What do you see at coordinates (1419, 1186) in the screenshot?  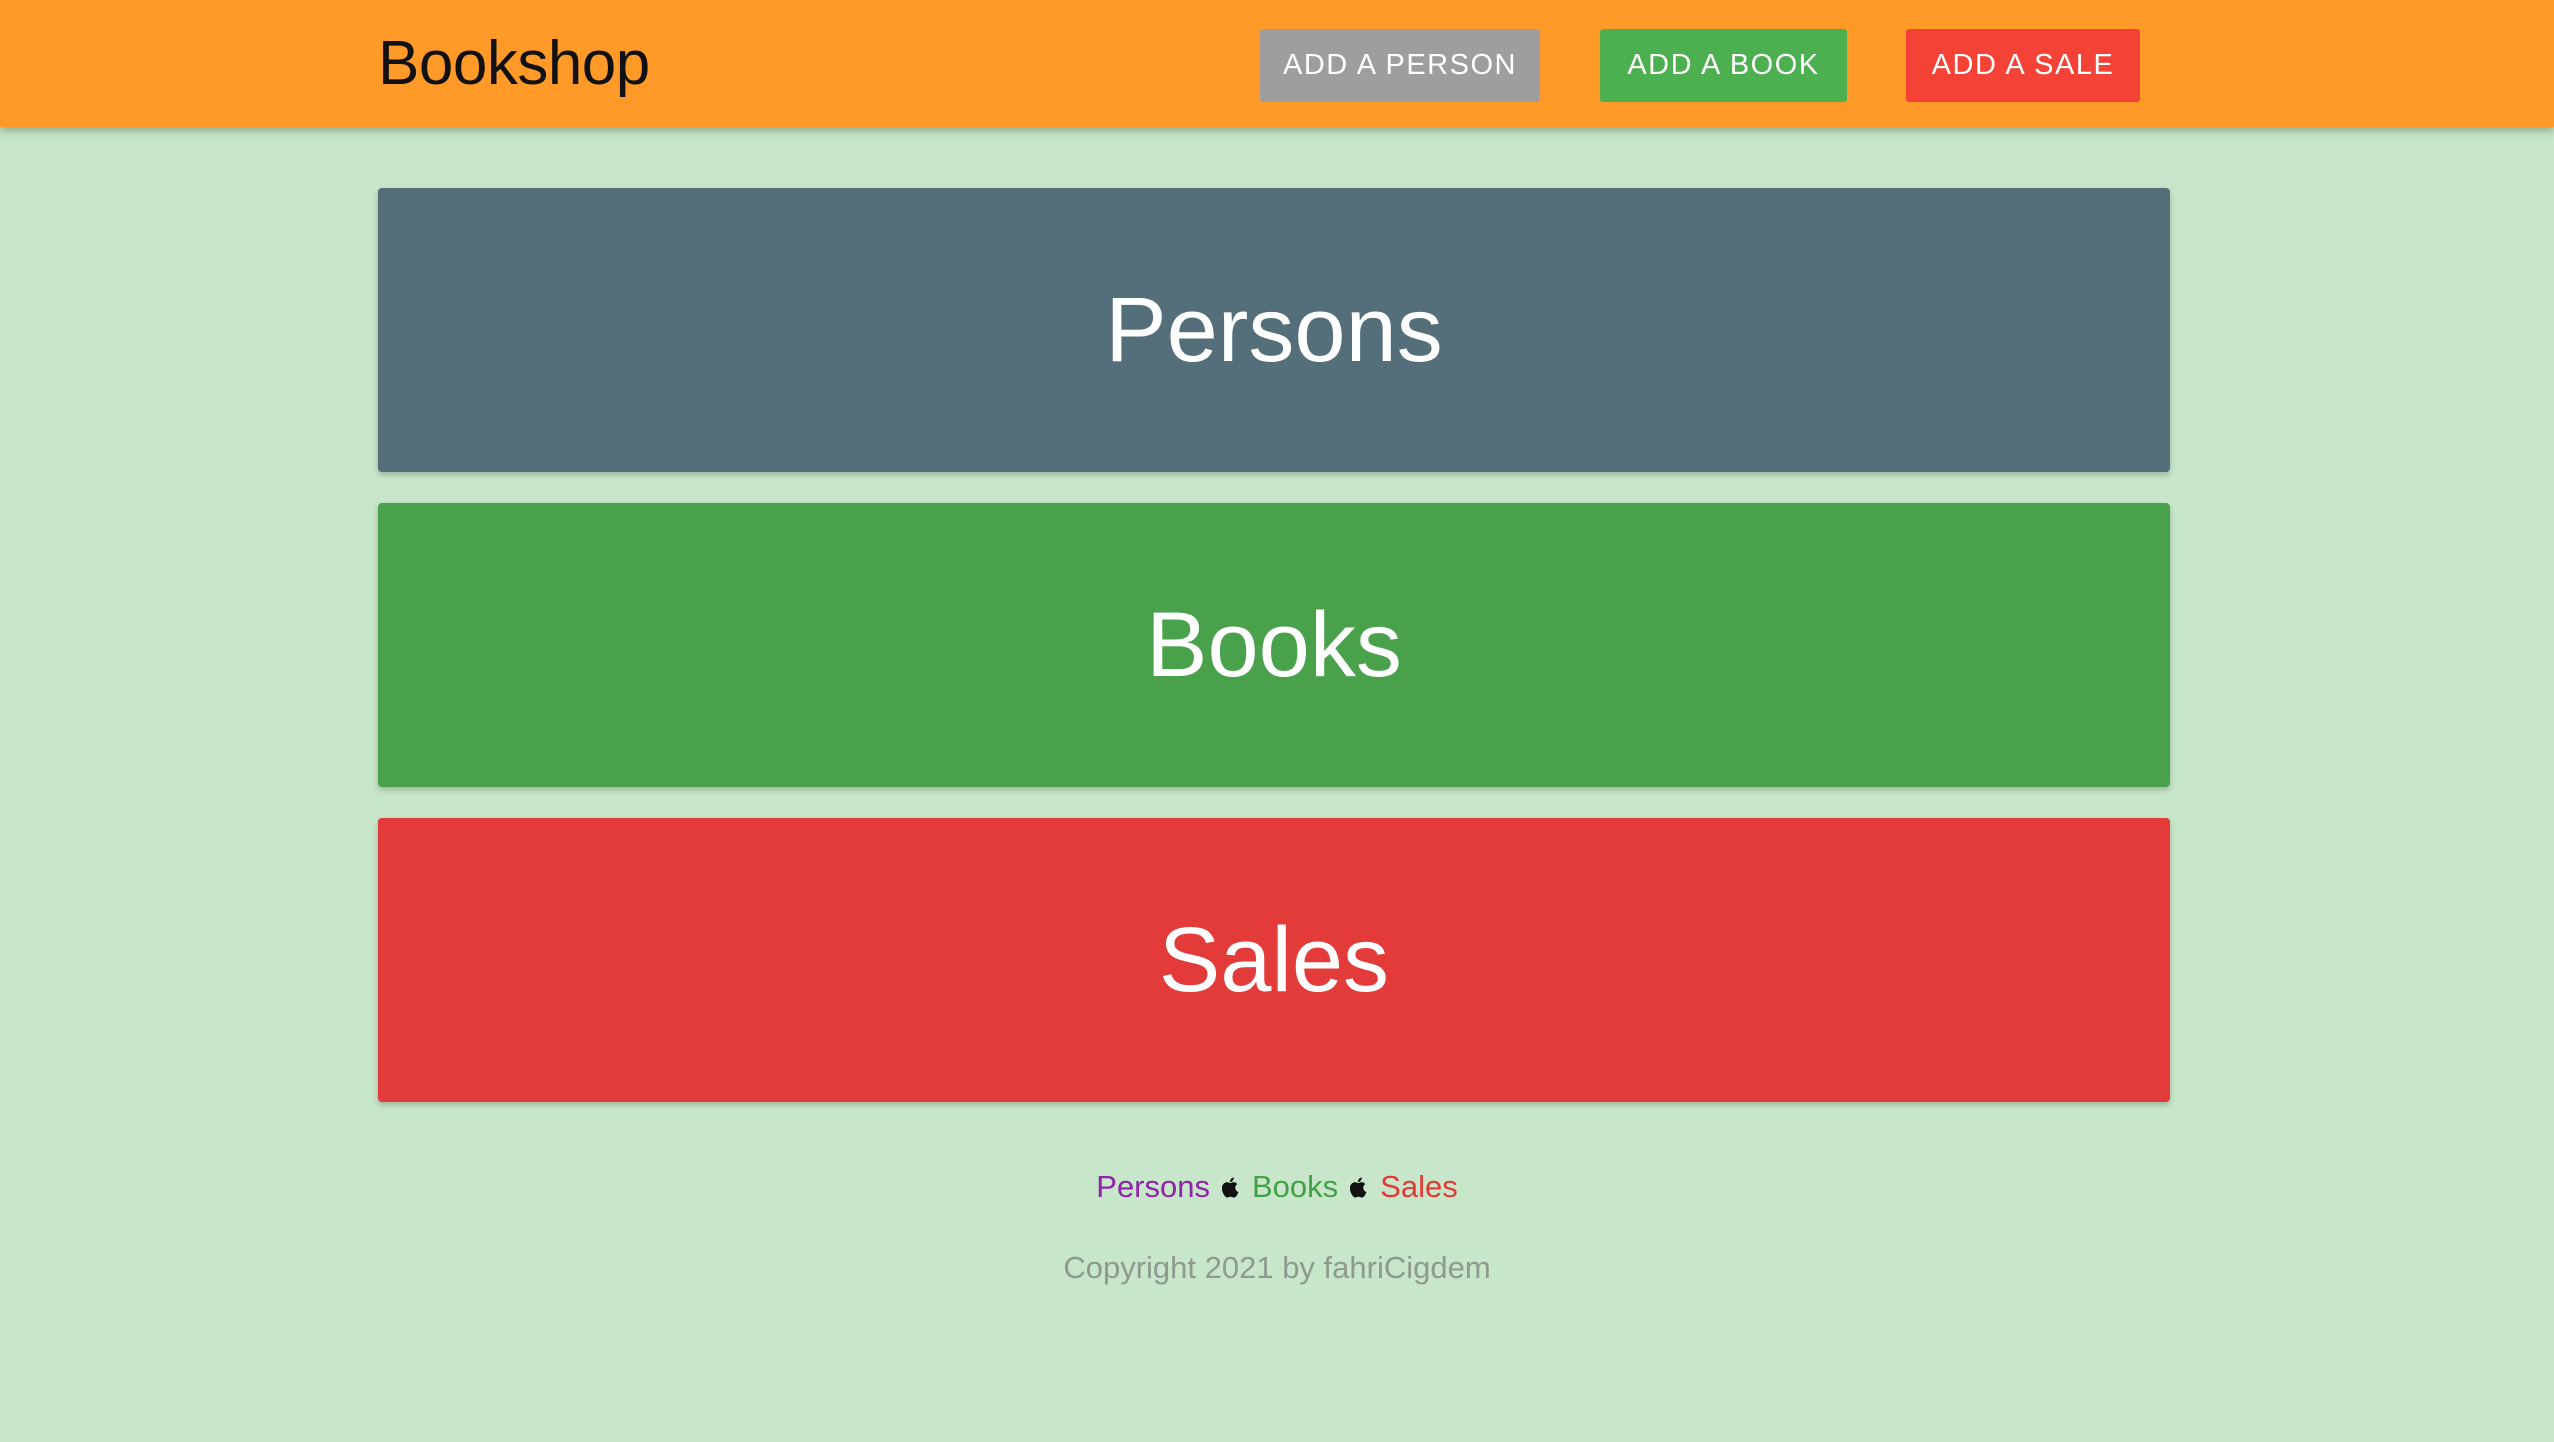 I see `footer-link-sales: Sales` at bounding box center [1419, 1186].